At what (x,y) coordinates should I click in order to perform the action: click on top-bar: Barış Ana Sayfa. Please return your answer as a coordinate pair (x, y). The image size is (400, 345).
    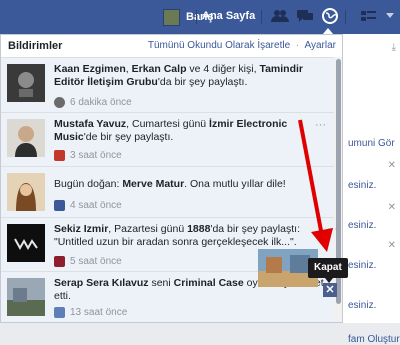
    Looking at the image, I should click on (200, 17).